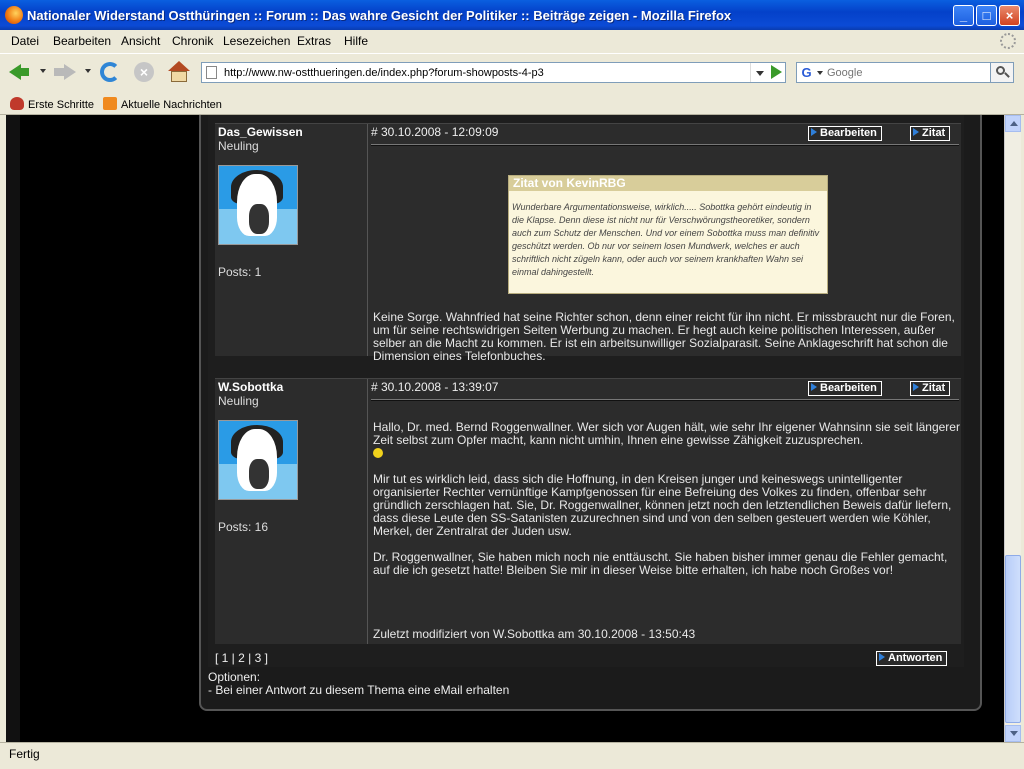  I want to click on search-input, so click(907, 72).